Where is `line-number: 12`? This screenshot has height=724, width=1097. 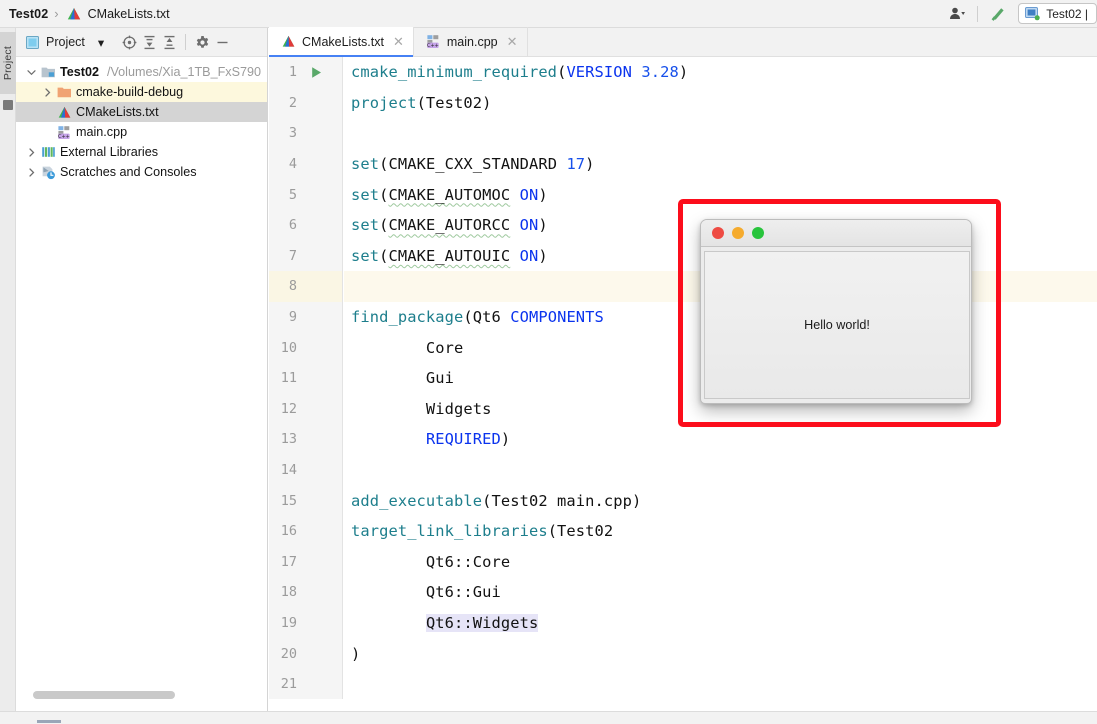
line-number: 12 is located at coordinates (288, 408).